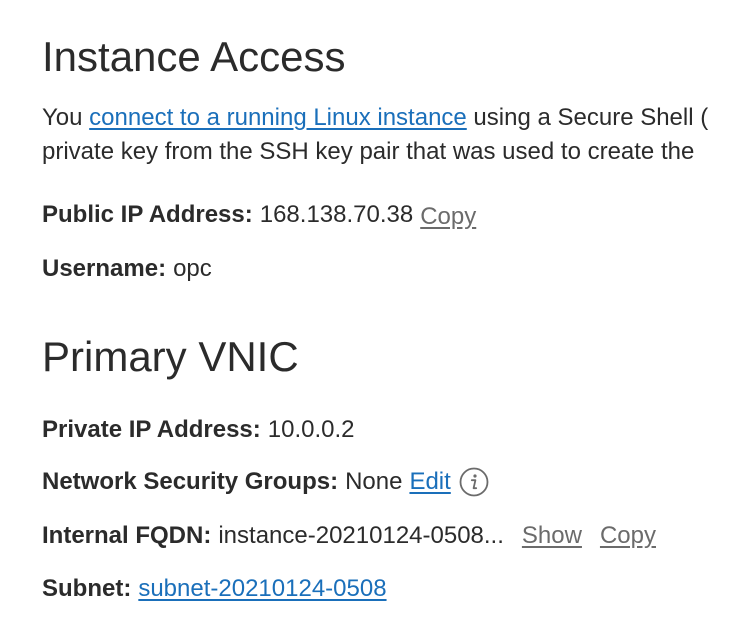  What do you see at coordinates (192, 268) in the screenshot?
I see `username-value: opc` at bounding box center [192, 268].